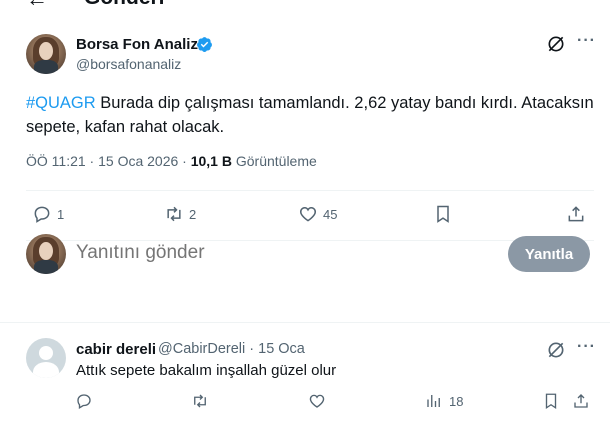  What do you see at coordinates (108, 161) in the screenshot?
I see `tweet-time: ÖÖ 11:21 · 15 Oca 2026 ·` at bounding box center [108, 161].